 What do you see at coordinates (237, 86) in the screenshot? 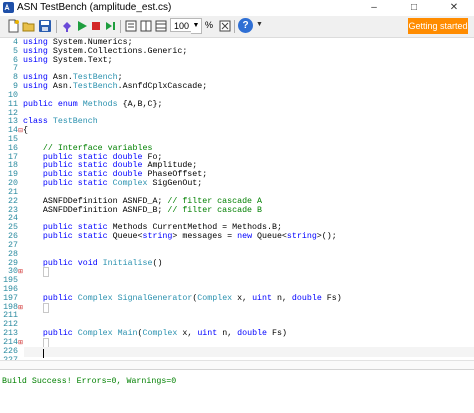
I see `code-line: 9 using Asn.TestBench.AsnfdCplxCascade;` at bounding box center [237, 86].